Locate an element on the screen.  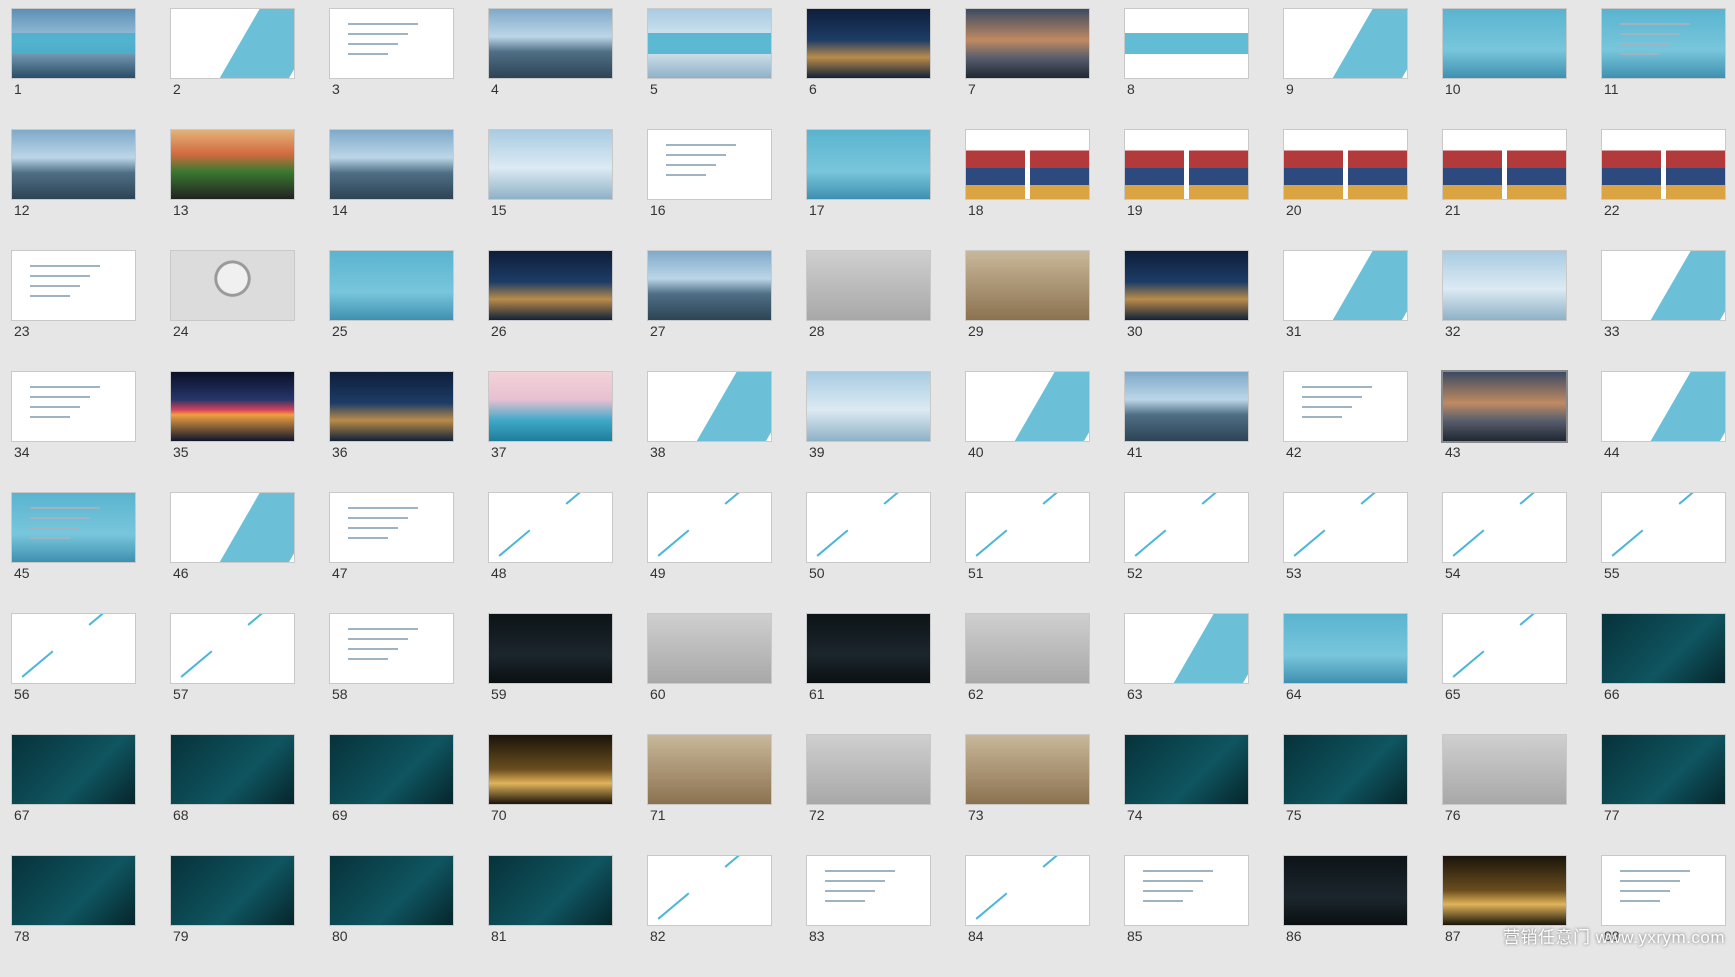
slide-thumbnail-item: 21 is located at coordinates (1504, 190).